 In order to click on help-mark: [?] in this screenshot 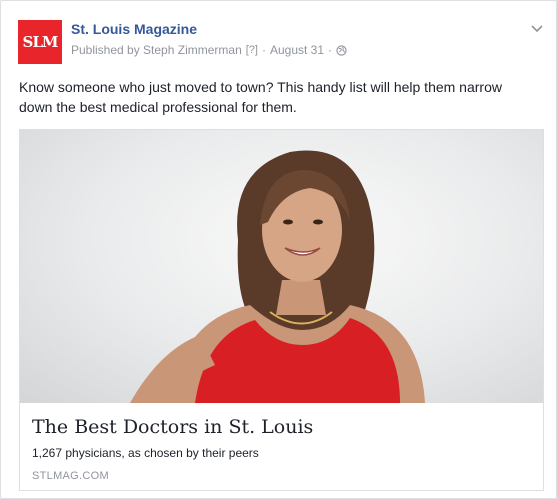, I will do `click(252, 50)`.